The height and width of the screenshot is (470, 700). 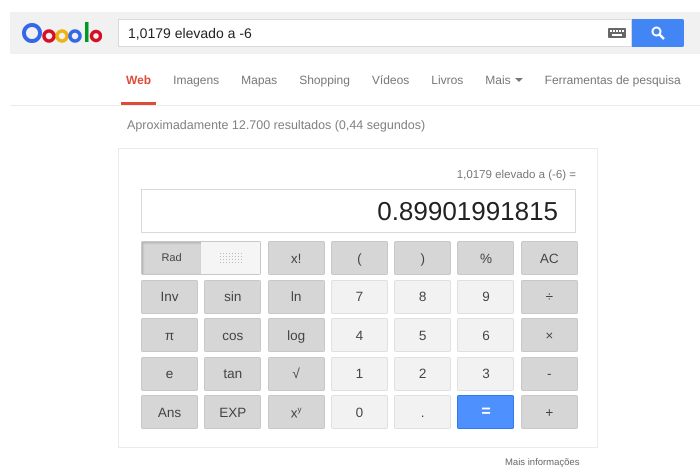 I want to click on calculator-key: x$^{y}$, so click(x=296, y=412).